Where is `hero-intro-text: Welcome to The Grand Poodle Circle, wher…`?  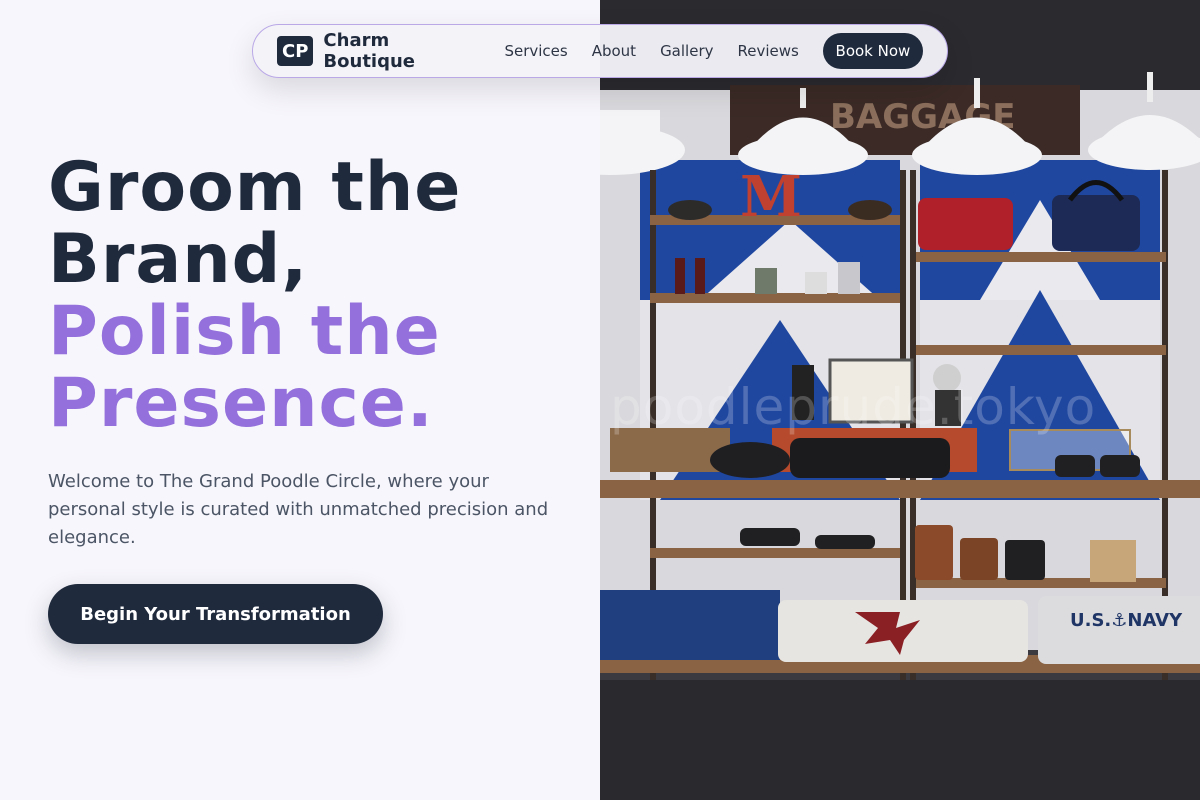
hero-intro-text: Welcome to The Grand Poodle Circle, wher… is located at coordinates (298, 509).